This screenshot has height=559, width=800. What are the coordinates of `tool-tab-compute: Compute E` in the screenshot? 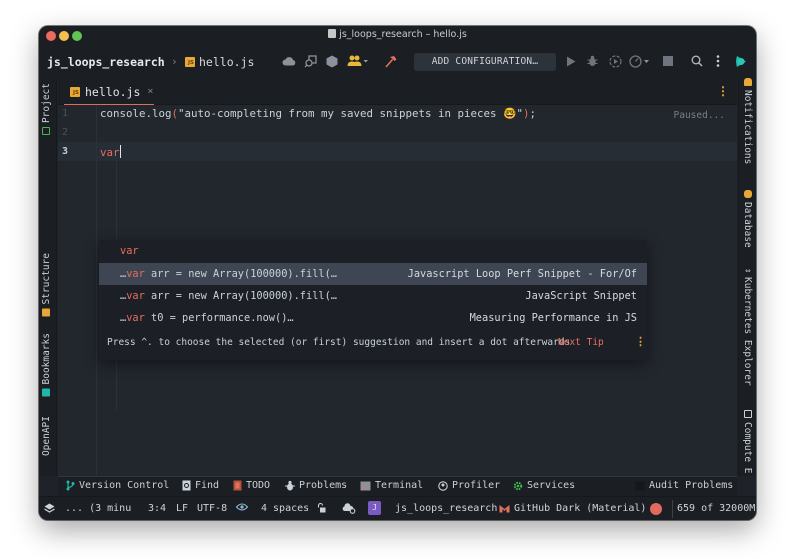 It's located at (747, 441).